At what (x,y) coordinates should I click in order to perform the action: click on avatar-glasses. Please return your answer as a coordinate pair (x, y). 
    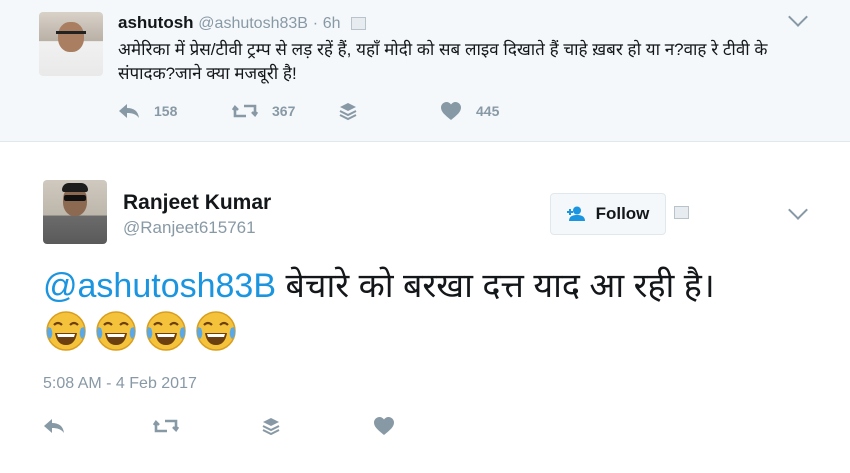
    Looking at the image, I should click on (71, 35).